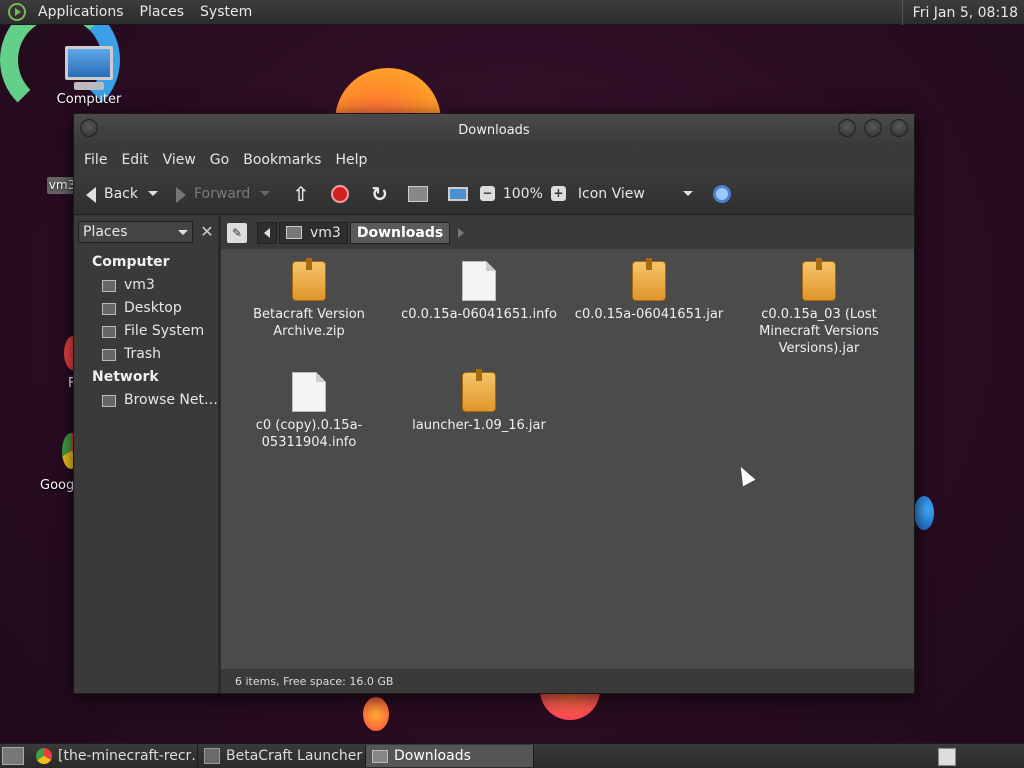  What do you see at coordinates (611, 193) in the screenshot?
I see `view-mode-label: Icon View` at bounding box center [611, 193].